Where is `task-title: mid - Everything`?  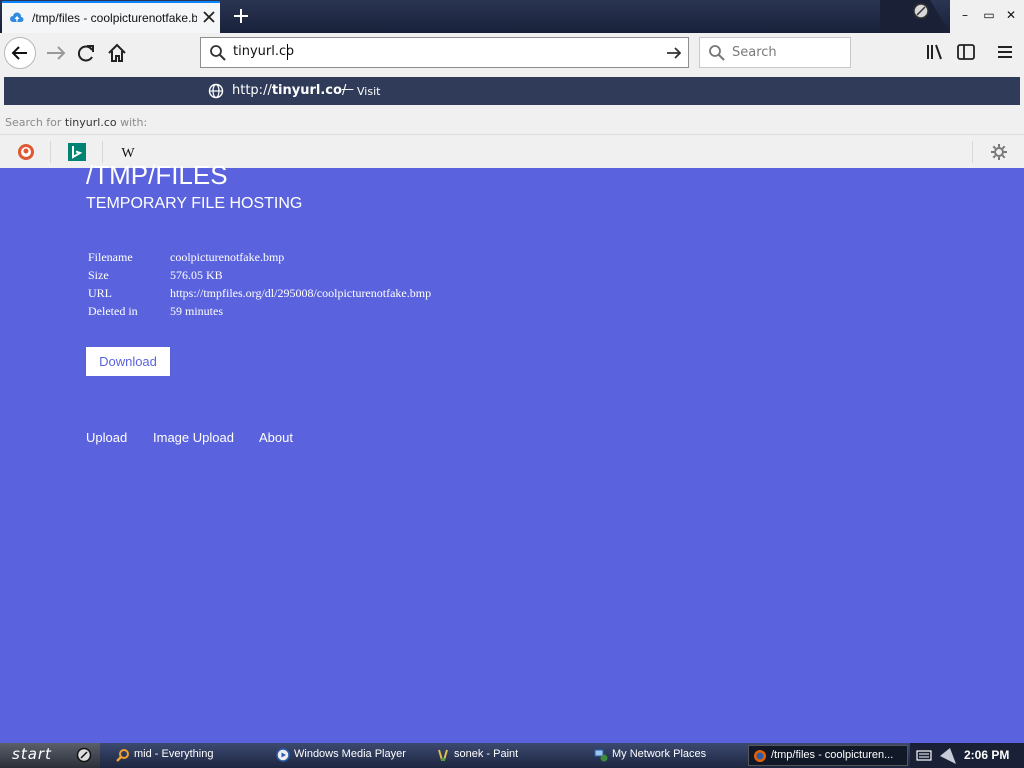
task-title: mid - Everything is located at coordinates (174, 754).